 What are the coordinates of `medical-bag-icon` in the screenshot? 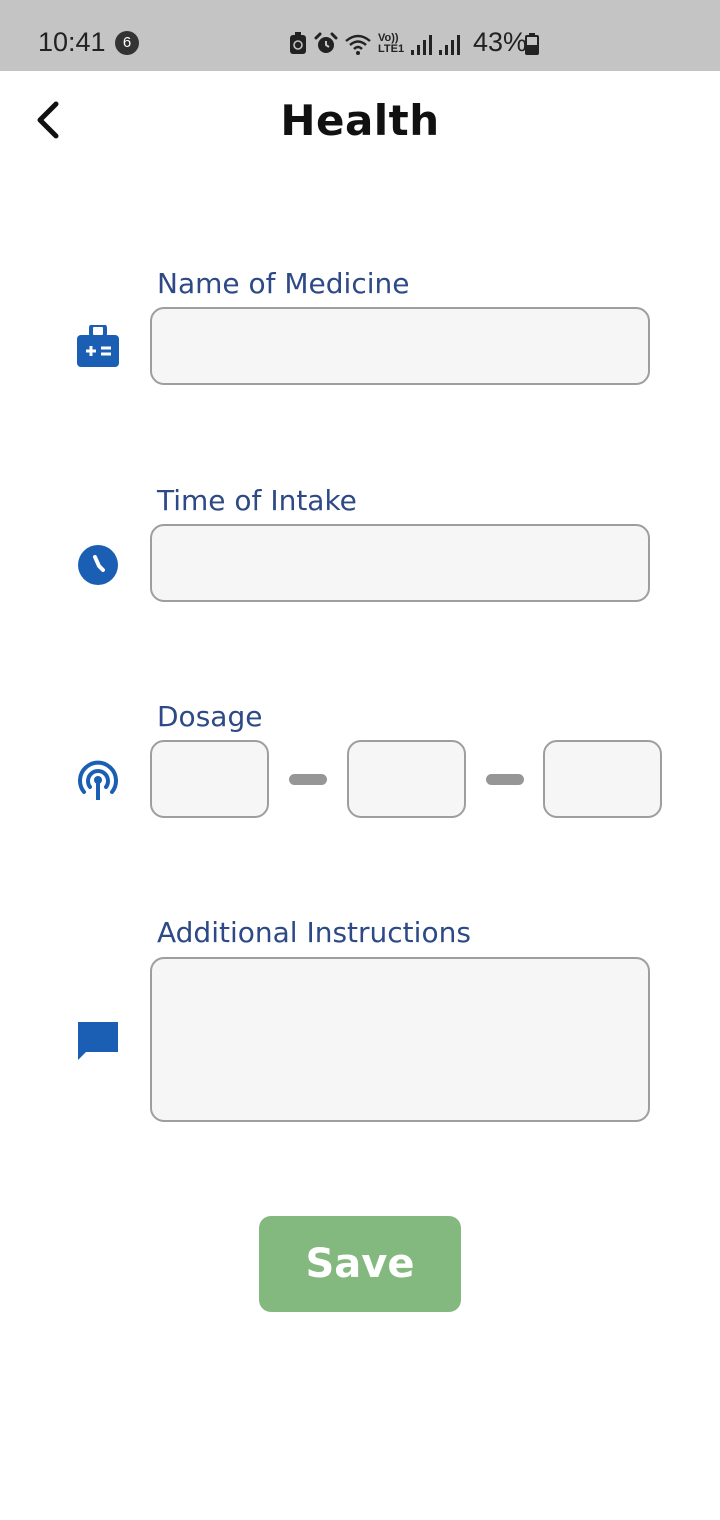 It's located at (98, 346).